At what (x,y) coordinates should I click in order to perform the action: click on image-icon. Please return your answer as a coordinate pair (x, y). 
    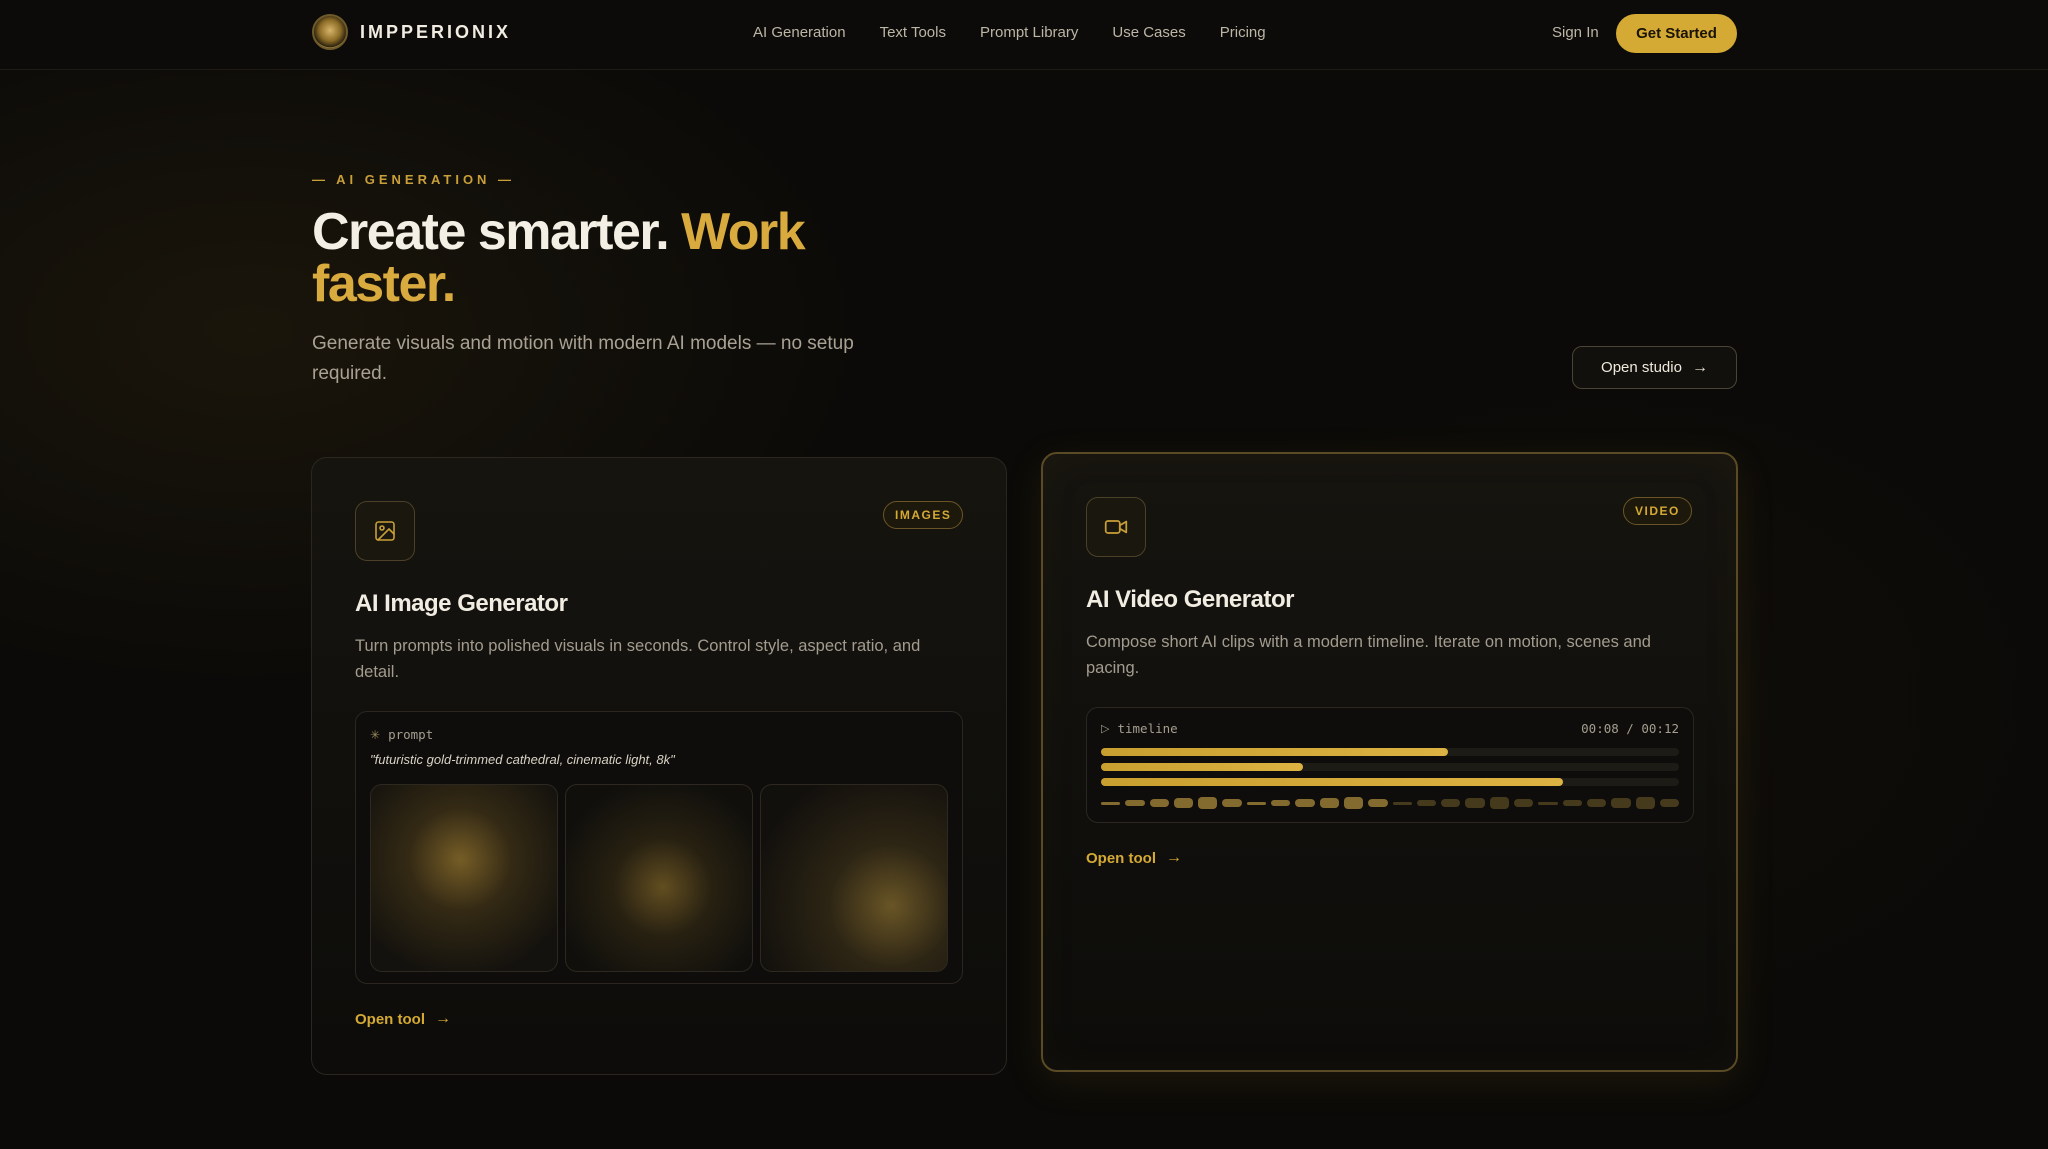
    Looking at the image, I should click on (385, 531).